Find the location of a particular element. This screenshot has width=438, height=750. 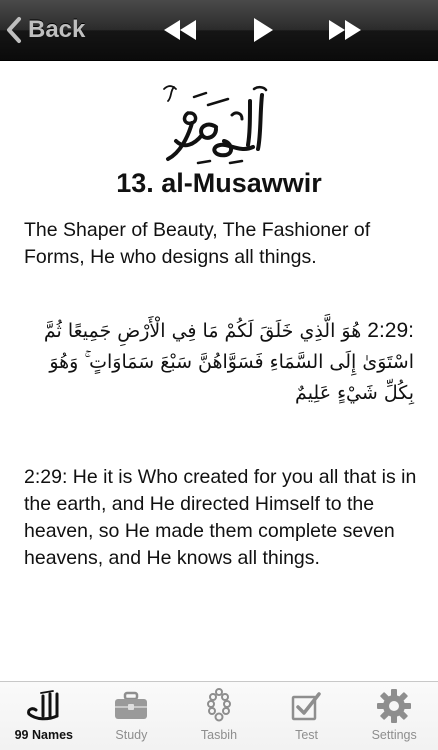

briefcase-icon is located at coordinates (131, 705).